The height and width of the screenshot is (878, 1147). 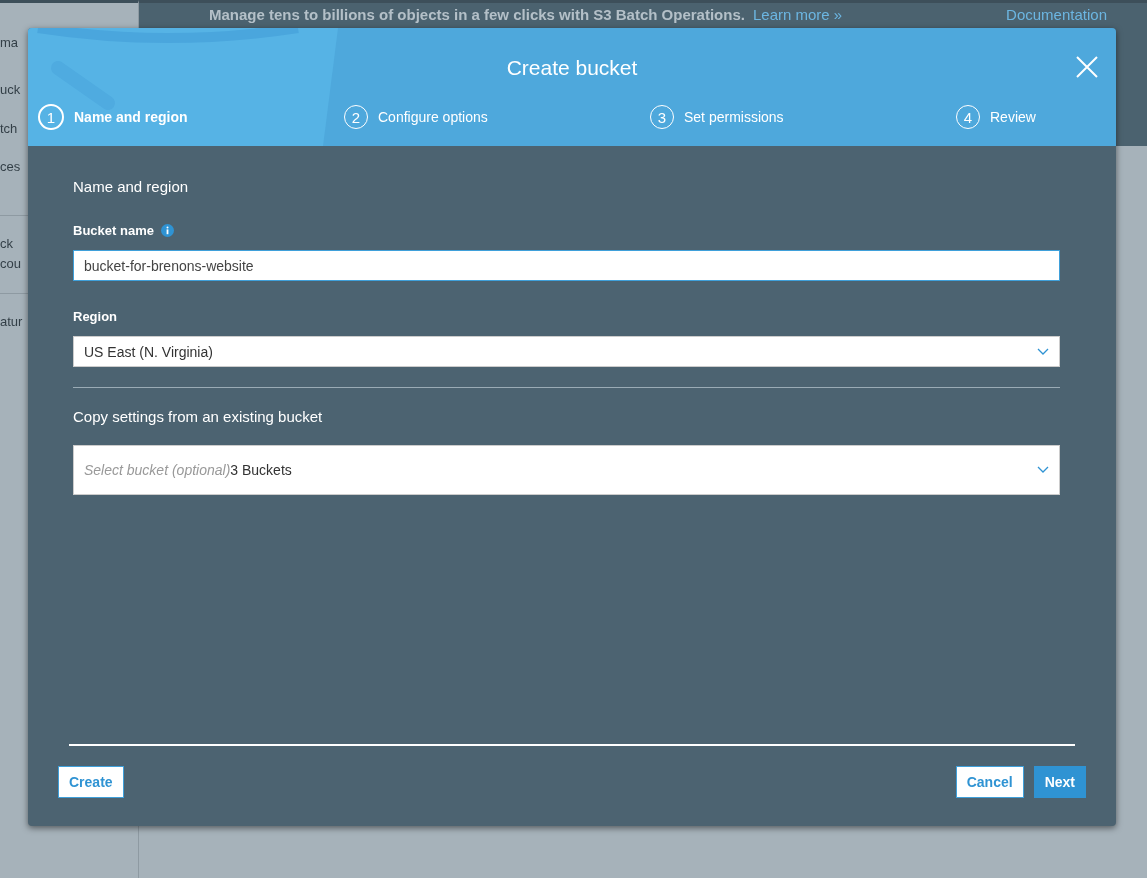 What do you see at coordinates (803, 117) in the screenshot?
I see `wizard-step-tab: 3 Set permissions` at bounding box center [803, 117].